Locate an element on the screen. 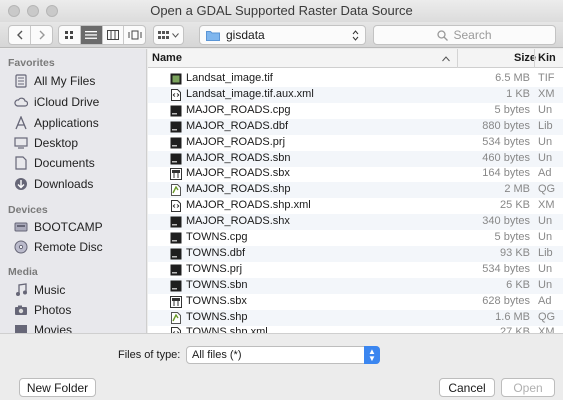 Image resolution: width=563 pixels, height=400 pixels. file-name: TOWNS.cpg is located at coordinates (217, 237).